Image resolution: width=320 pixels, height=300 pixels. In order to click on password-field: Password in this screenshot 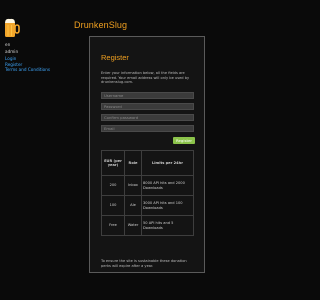, I will do `click(147, 106)`.